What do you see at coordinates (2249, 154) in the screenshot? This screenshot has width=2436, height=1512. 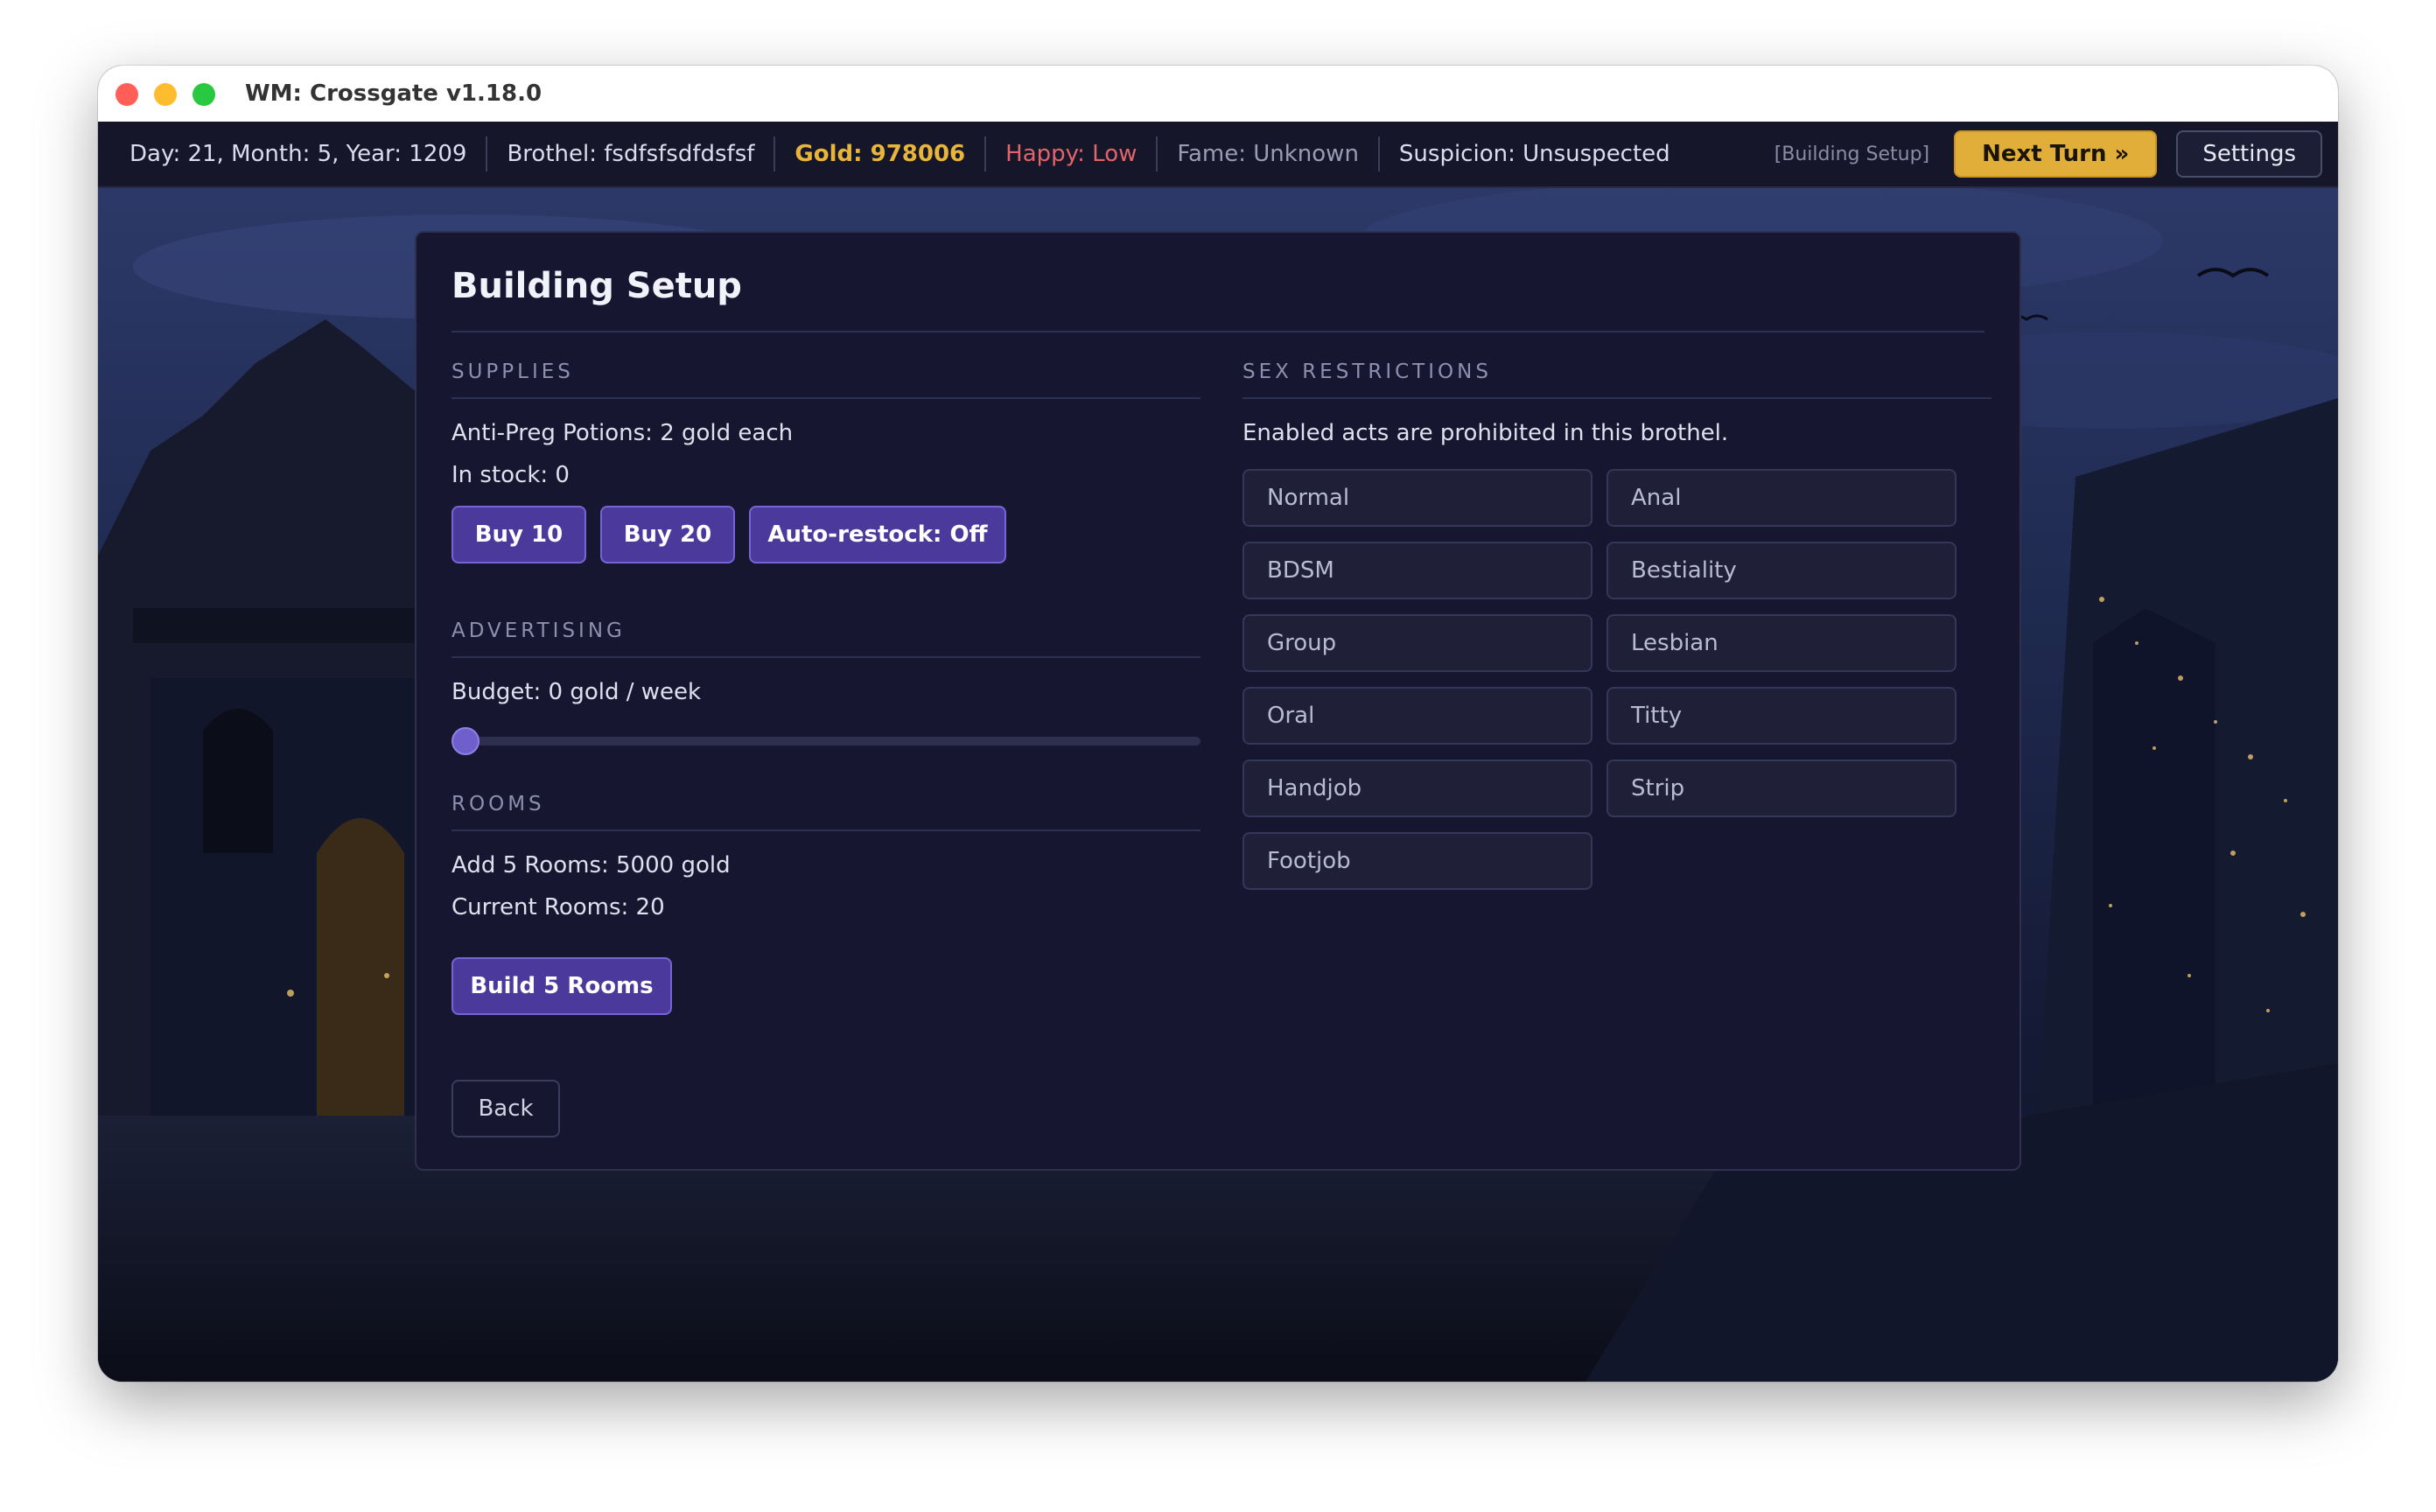 I see `settings-button: Settings` at bounding box center [2249, 154].